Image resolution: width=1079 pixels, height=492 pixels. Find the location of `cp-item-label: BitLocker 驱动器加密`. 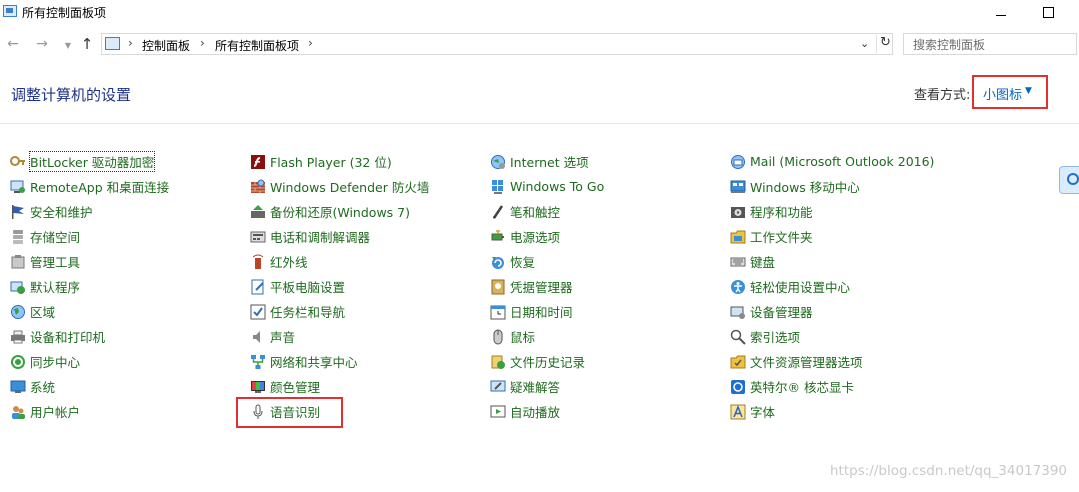

cp-item-label: BitLocker 驱动器加密 is located at coordinates (92, 161).